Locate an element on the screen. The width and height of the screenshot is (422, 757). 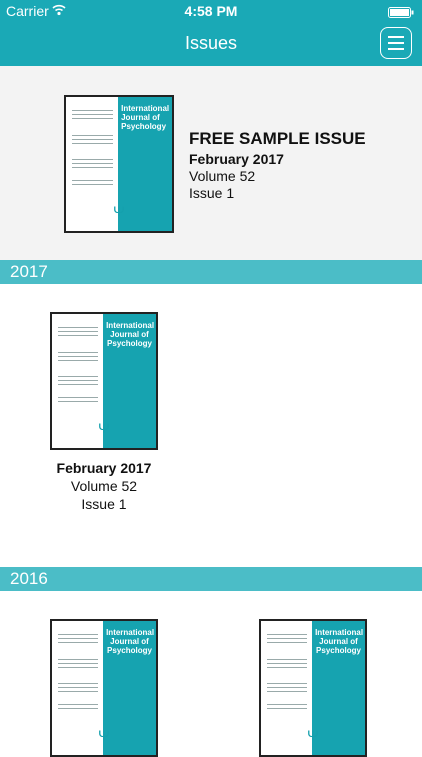
status-time: 4:58 PM is located at coordinates (211, 11).